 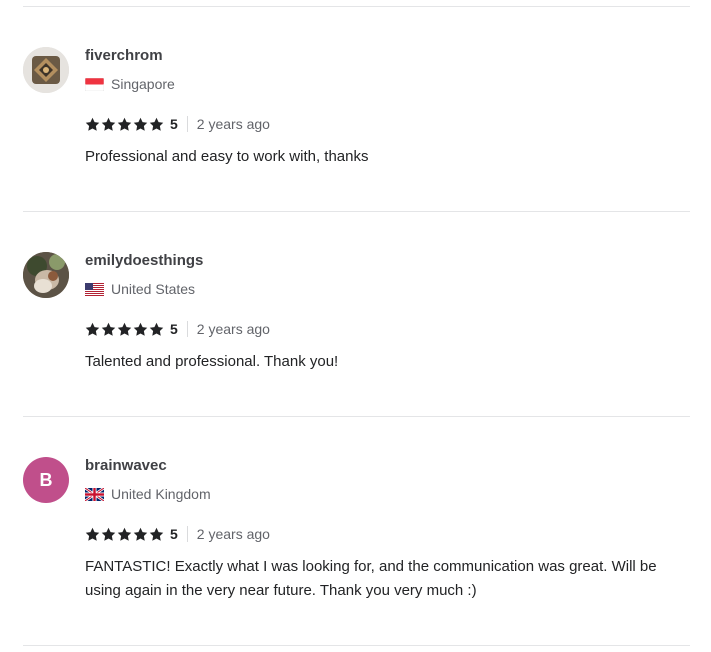 I want to click on reviewer-country: United Kingdom, so click(x=148, y=494).